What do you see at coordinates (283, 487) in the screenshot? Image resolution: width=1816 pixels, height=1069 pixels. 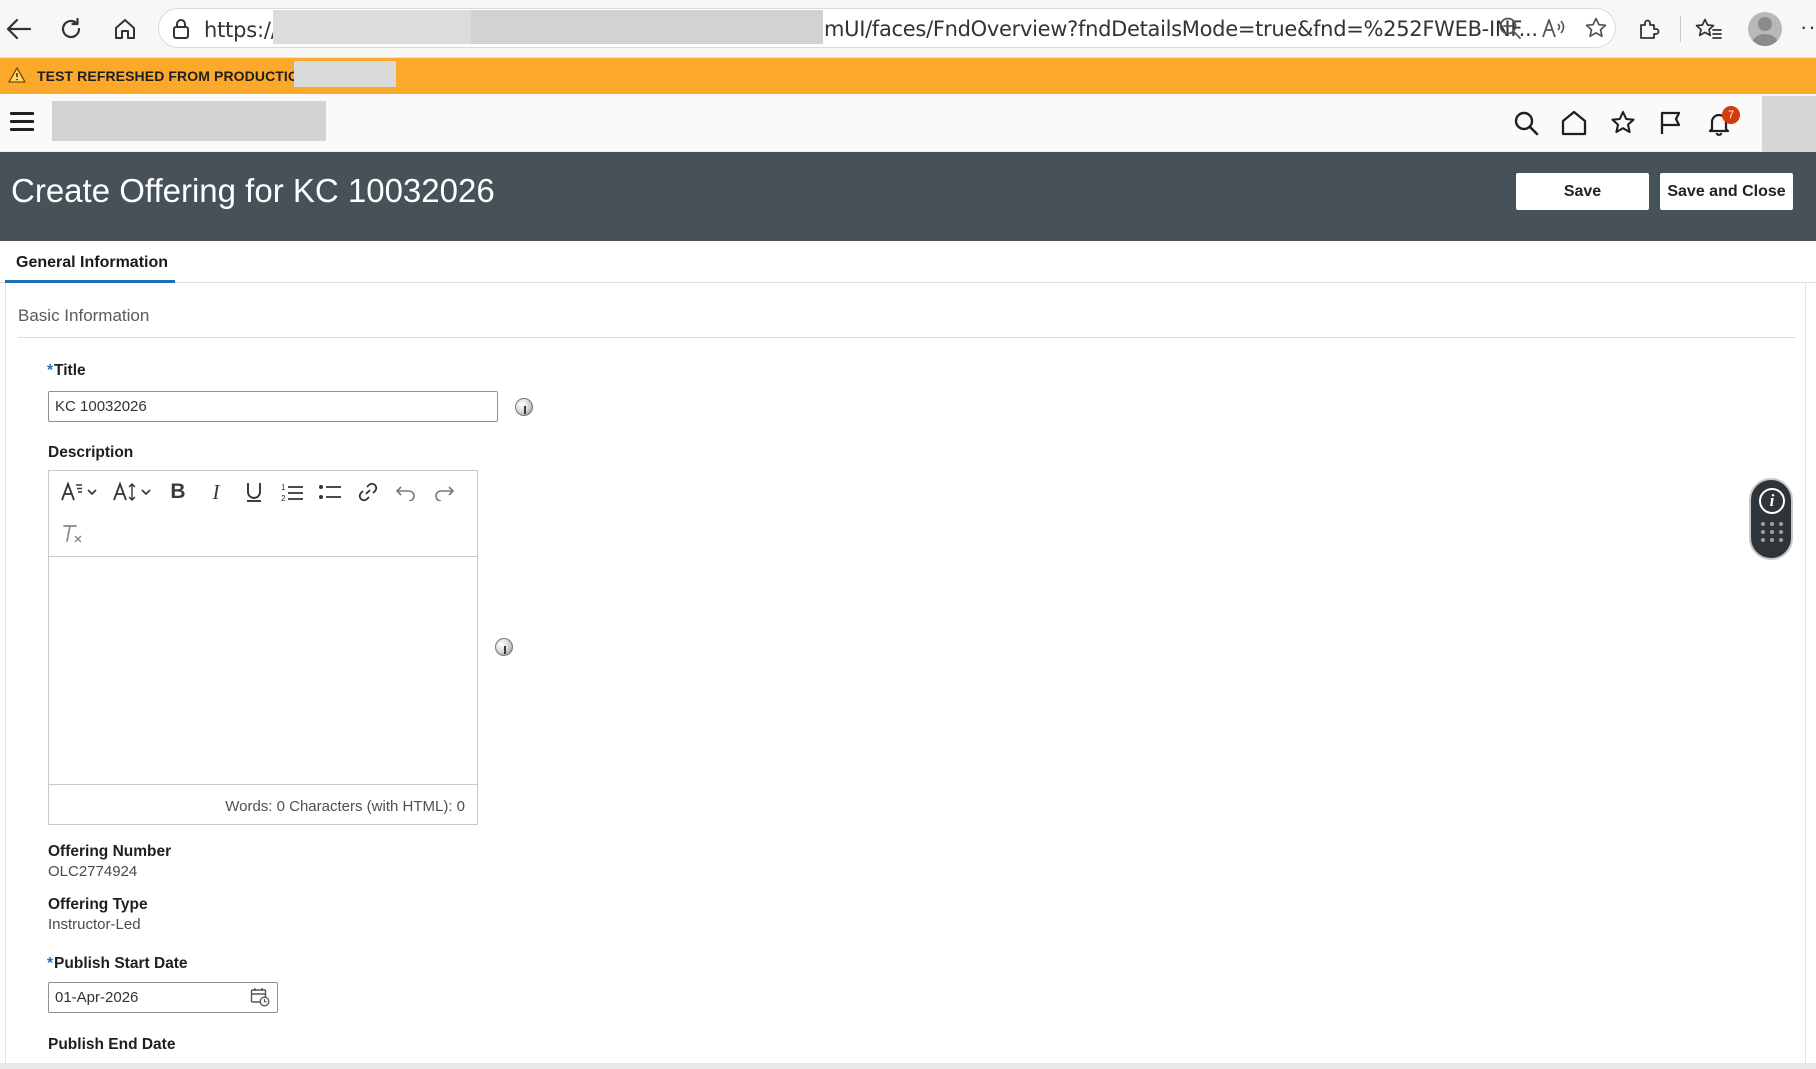 I see `svg-text: 1` at bounding box center [283, 487].